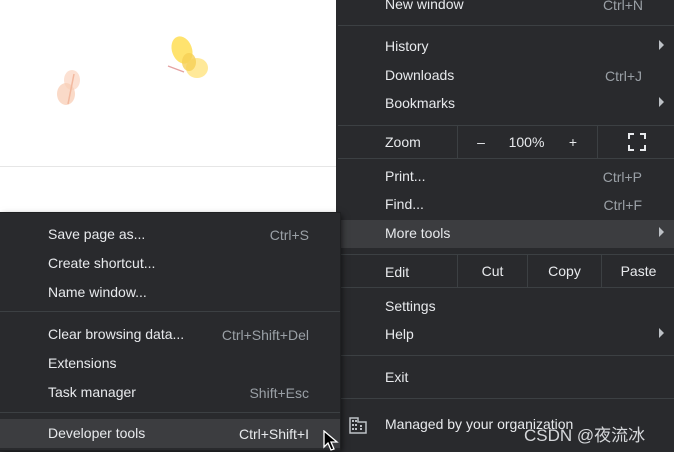 This screenshot has height=452, width=674. What do you see at coordinates (97, 433) in the screenshot?
I see `menu-item-label: Developer tools` at bounding box center [97, 433].